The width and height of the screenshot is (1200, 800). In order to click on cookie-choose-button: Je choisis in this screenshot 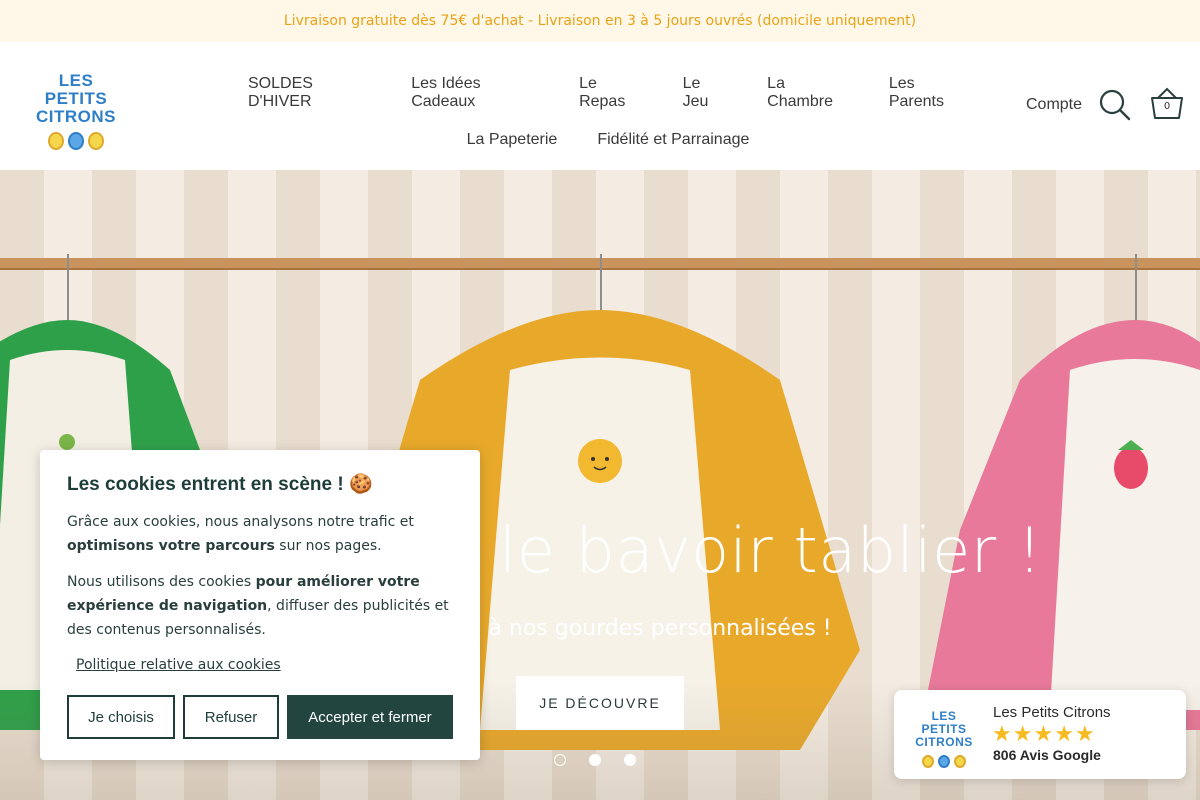, I will do `click(121, 717)`.